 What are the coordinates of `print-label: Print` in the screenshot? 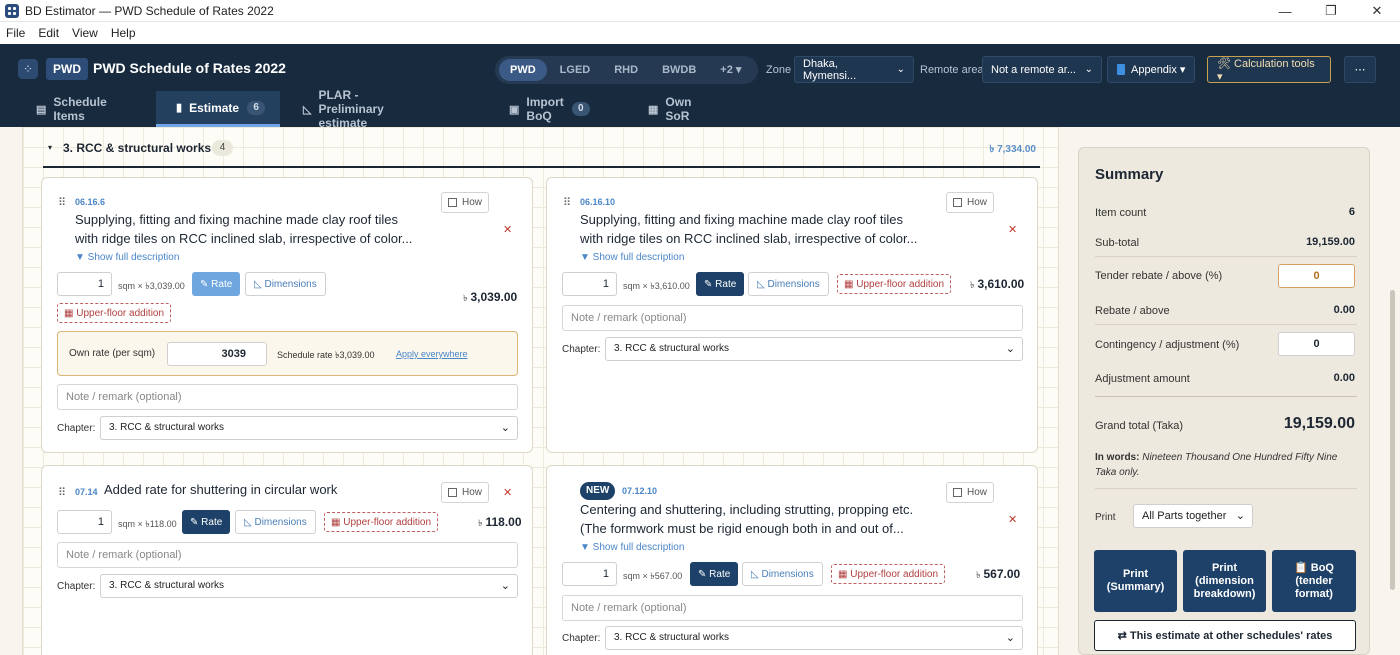 It's located at (1105, 517).